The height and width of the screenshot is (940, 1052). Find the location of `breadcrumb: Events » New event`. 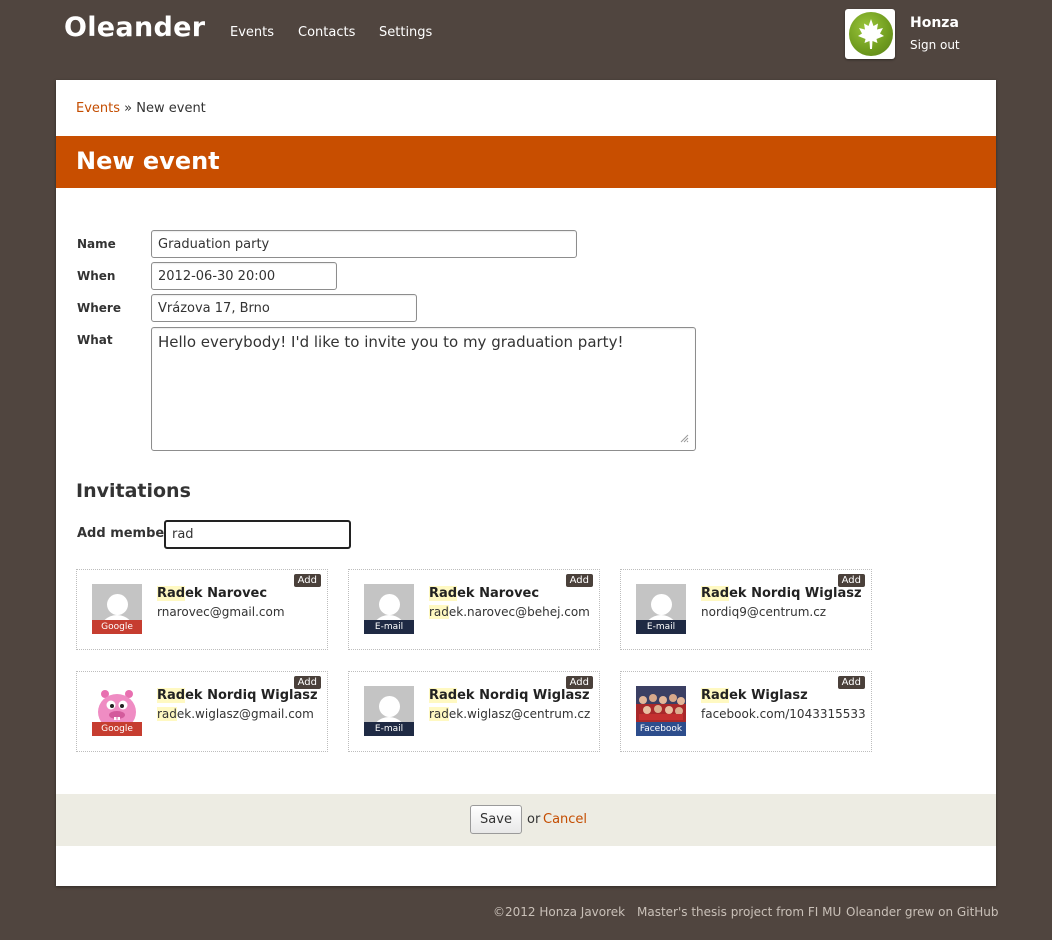

breadcrumb: Events » New event is located at coordinates (141, 108).